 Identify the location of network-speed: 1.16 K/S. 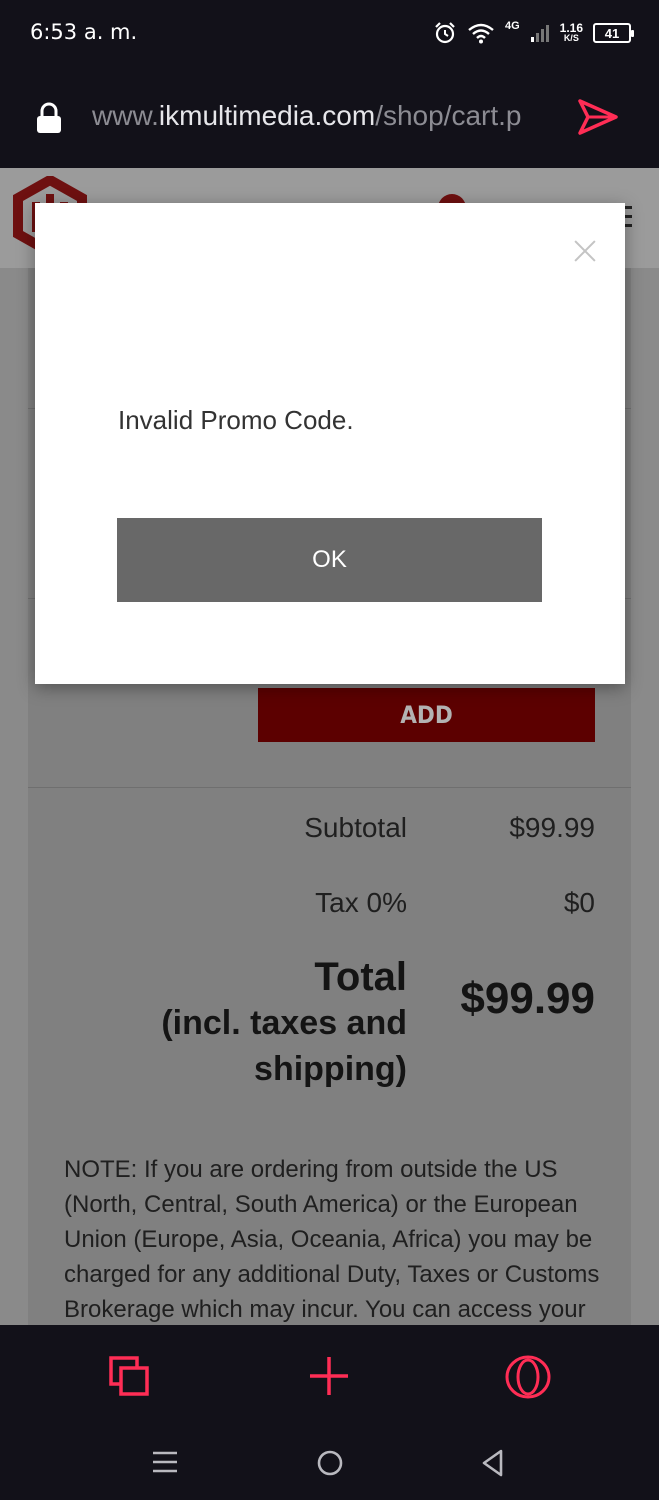
(571, 32).